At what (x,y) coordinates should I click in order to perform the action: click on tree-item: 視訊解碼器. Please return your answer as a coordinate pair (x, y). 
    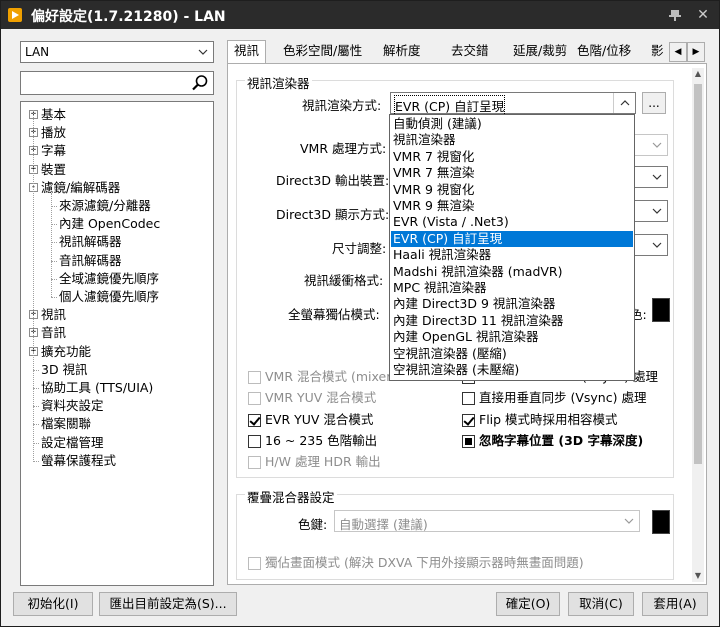
    Looking at the image, I should click on (90, 241).